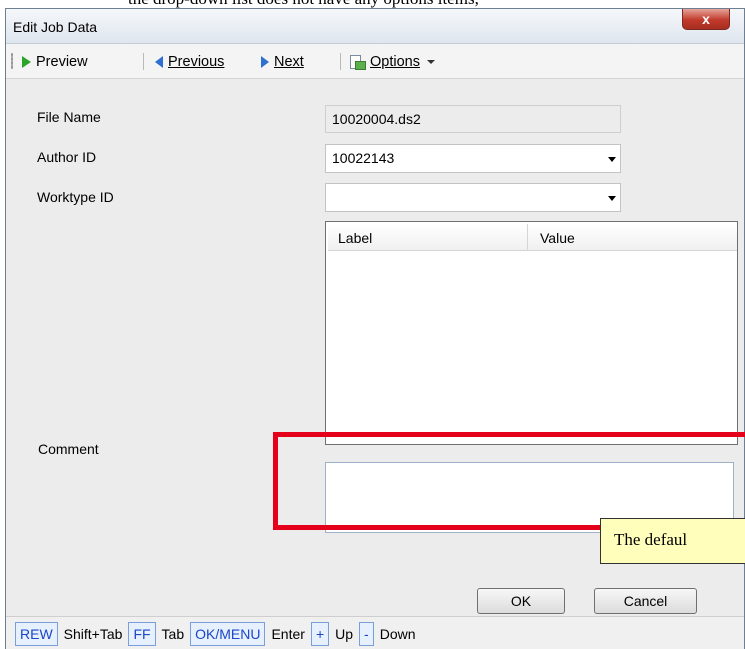 The width and height of the screenshot is (745, 649). What do you see at coordinates (363, 158) in the screenshot?
I see `author-id-value: 10022143` at bounding box center [363, 158].